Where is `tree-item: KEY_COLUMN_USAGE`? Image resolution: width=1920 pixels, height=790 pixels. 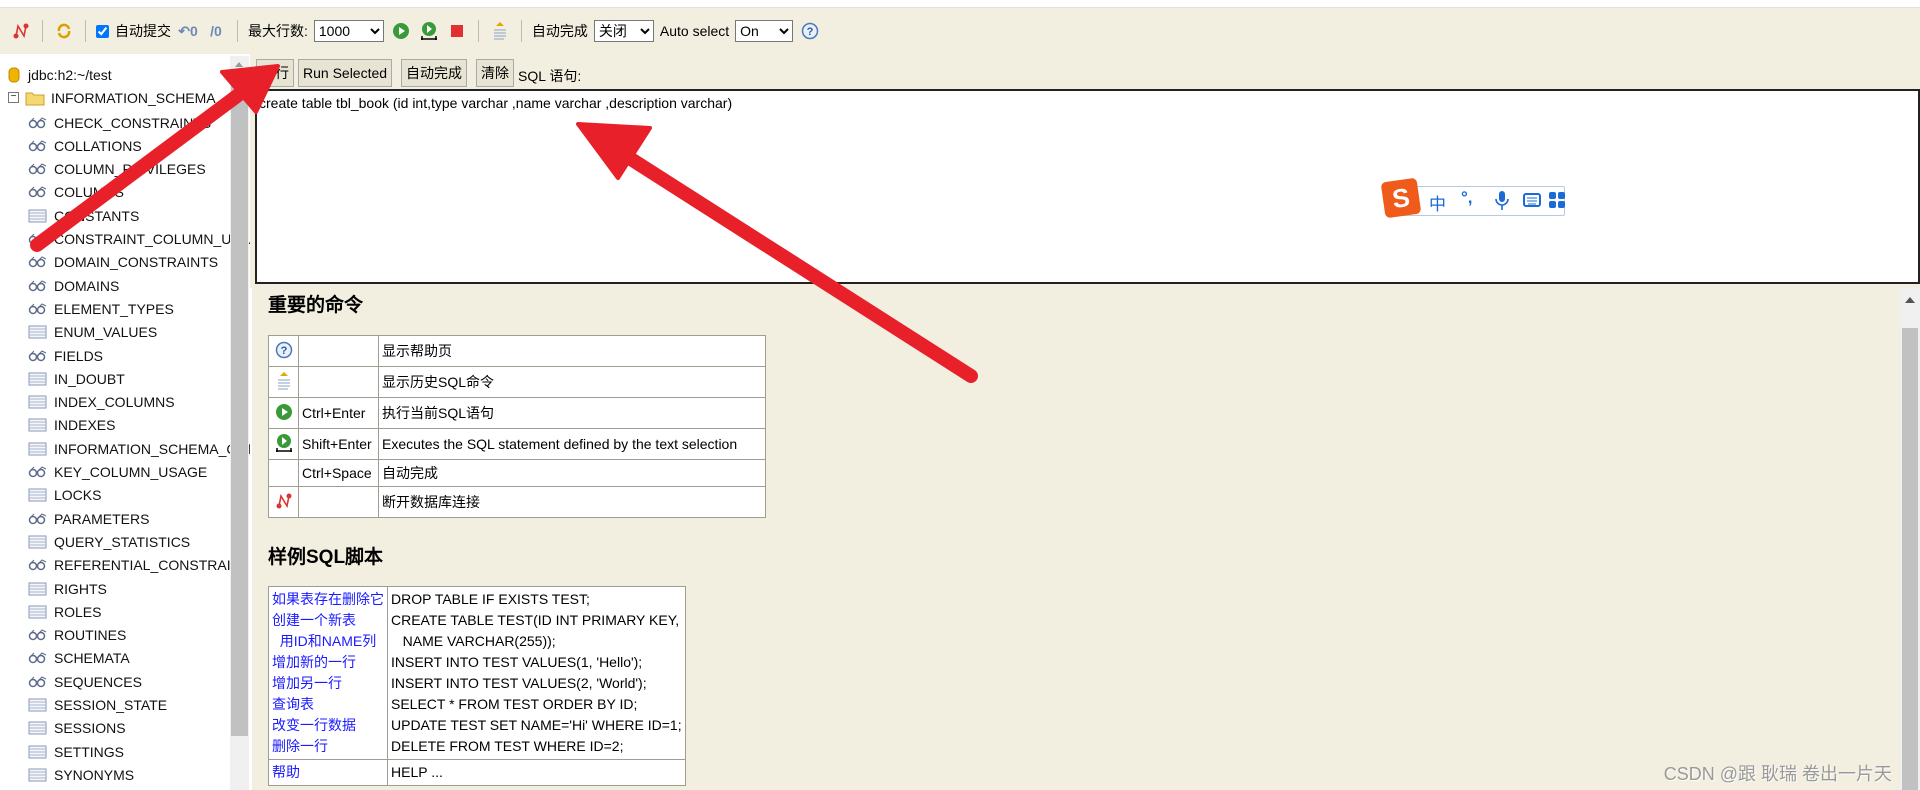 tree-item: KEY_COLUMN_USAGE is located at coordinates (117, 472).